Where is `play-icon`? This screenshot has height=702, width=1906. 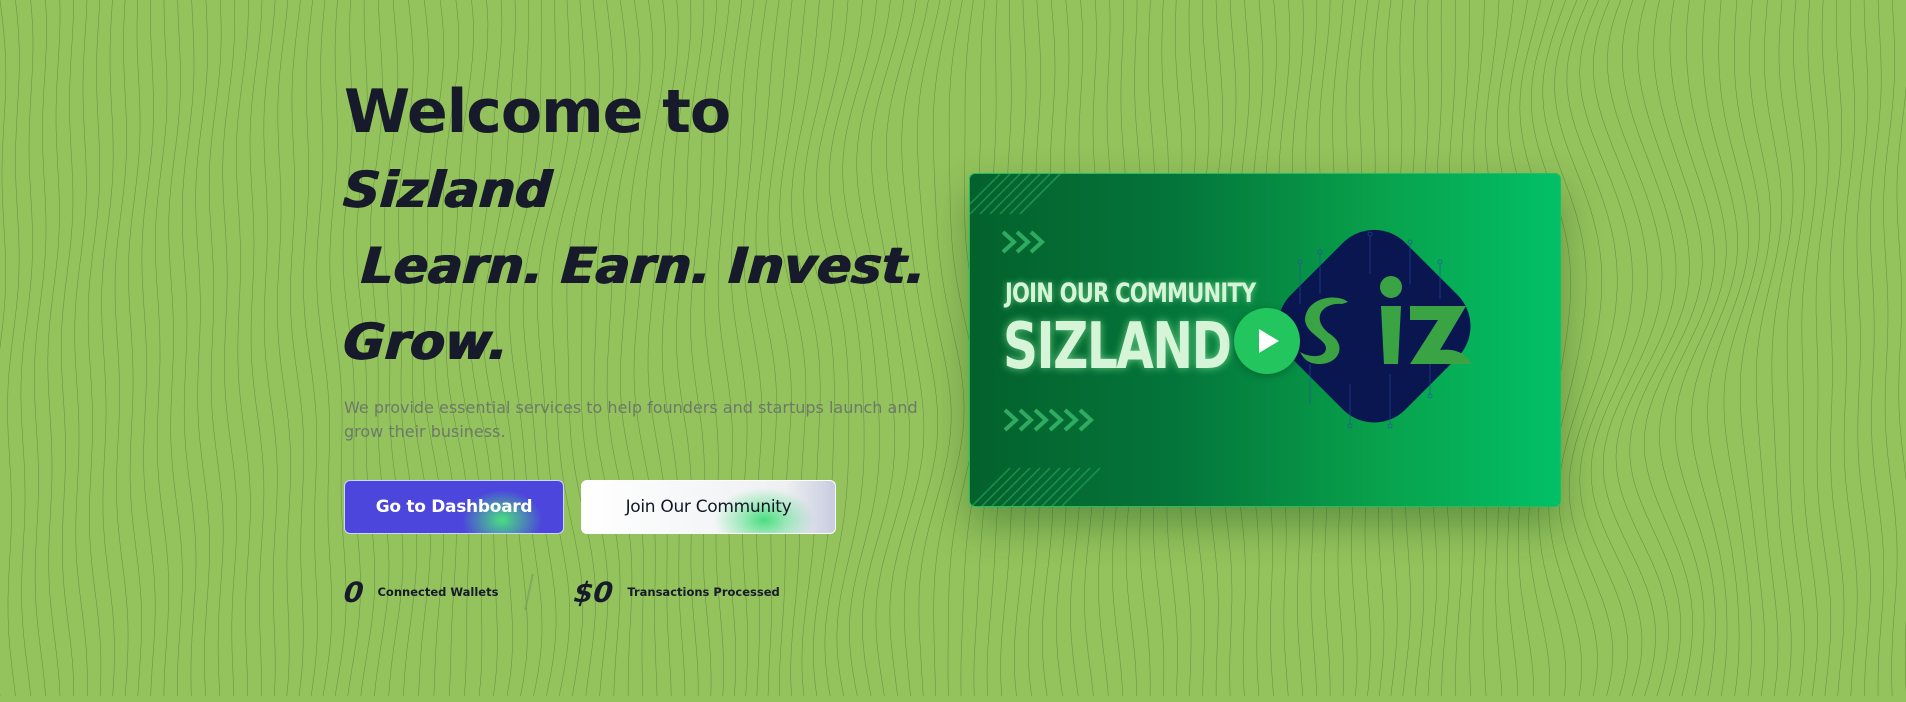 play-icon is located at coordinates (1269, 341).